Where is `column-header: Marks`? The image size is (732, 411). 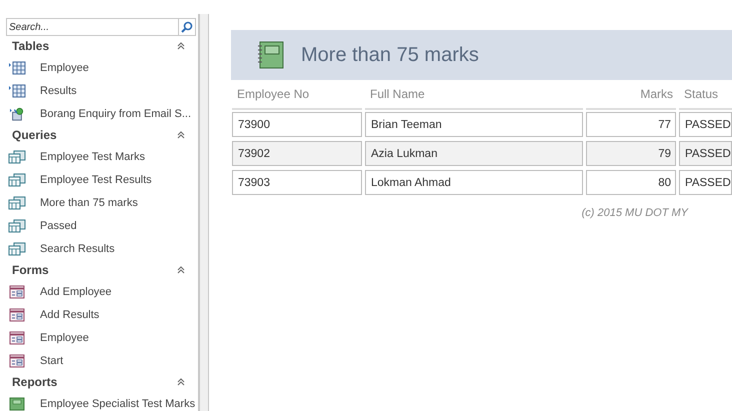
column-header: Marks is located at coordinates (631, 95).